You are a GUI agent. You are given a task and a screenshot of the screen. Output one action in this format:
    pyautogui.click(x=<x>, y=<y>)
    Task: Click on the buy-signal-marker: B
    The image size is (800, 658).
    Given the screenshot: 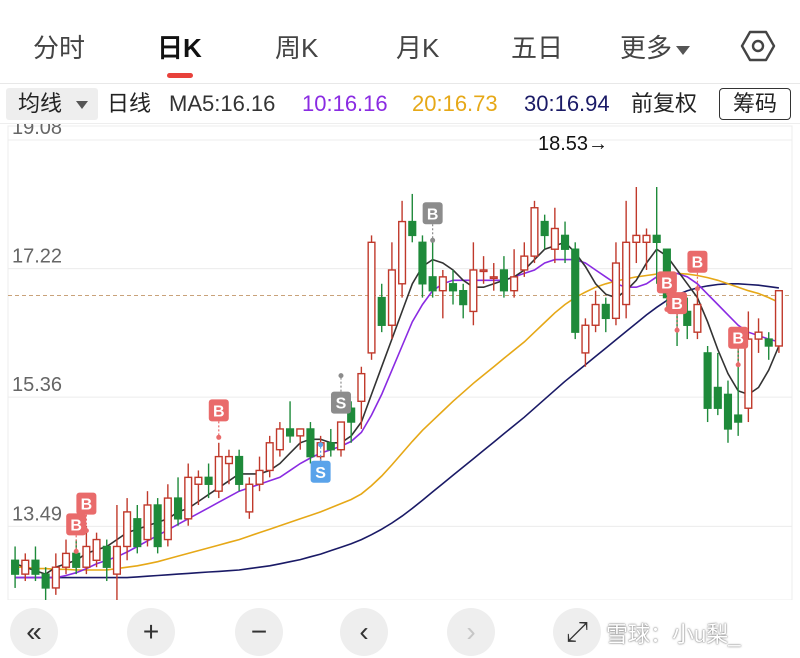 What is the action you would take?
    pyautogui.click(x=432, y=222)
    